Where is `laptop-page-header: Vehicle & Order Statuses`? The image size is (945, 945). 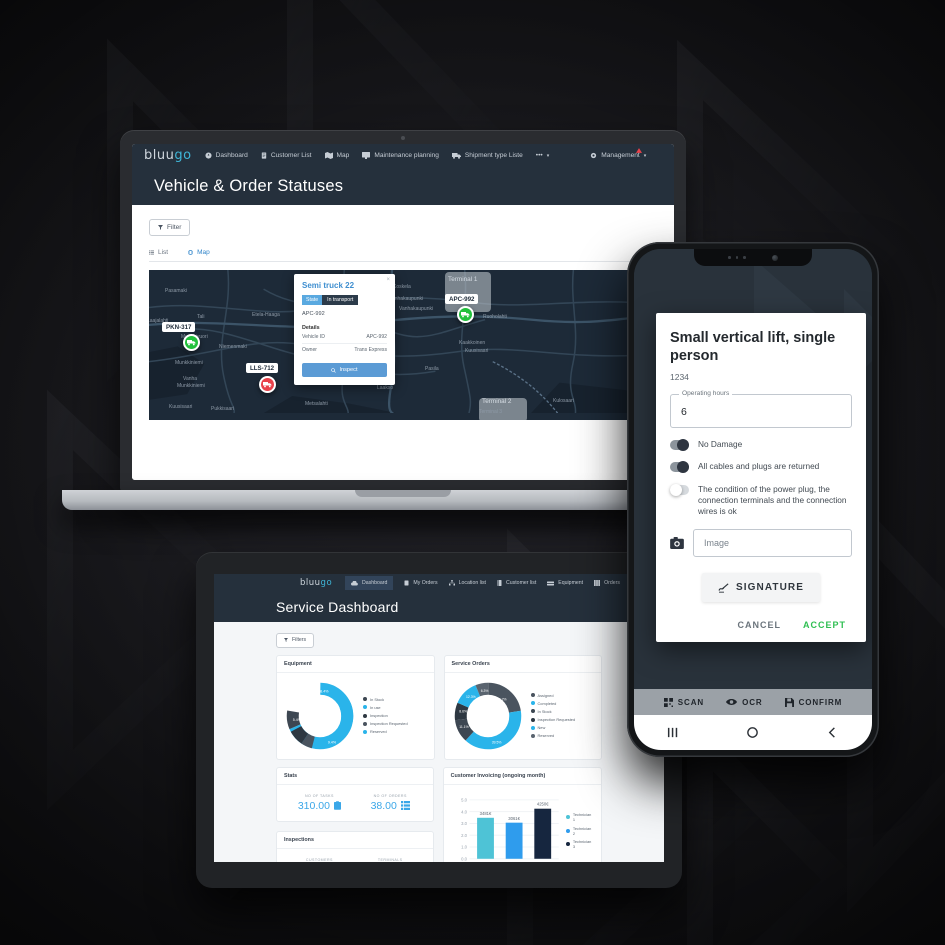
laptop-page-header: Vehicle & Order Statuses is located at coordinates (403, 186).